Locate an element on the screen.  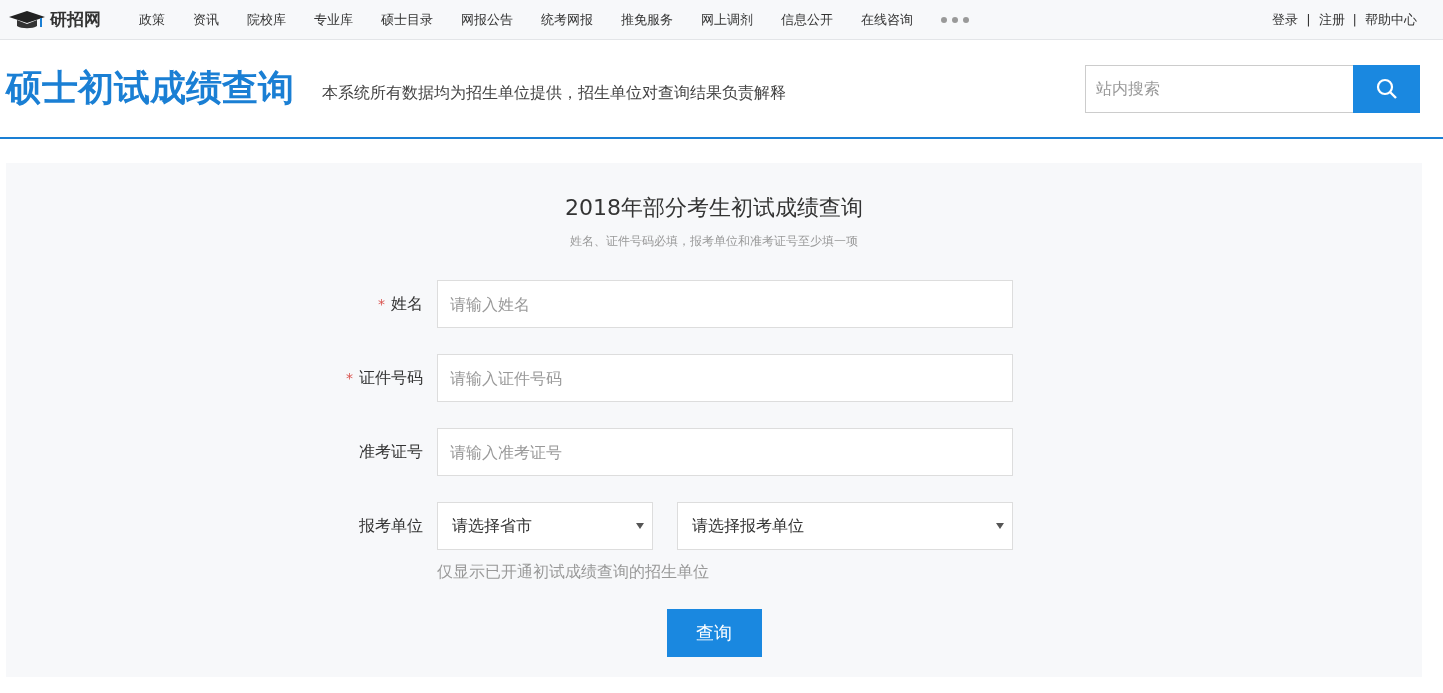
form-title: 2018年部分考生初试成绩查询 is located at coordinates (714, 208).